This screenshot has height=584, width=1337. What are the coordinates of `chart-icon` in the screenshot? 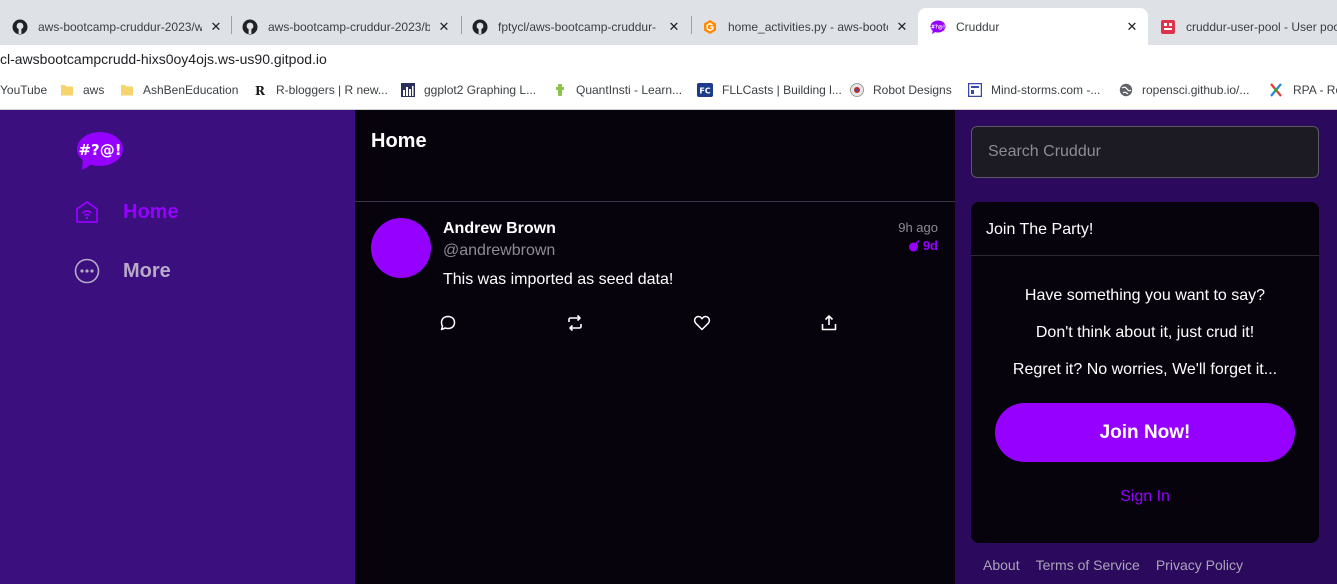 It's located at (408, 90).